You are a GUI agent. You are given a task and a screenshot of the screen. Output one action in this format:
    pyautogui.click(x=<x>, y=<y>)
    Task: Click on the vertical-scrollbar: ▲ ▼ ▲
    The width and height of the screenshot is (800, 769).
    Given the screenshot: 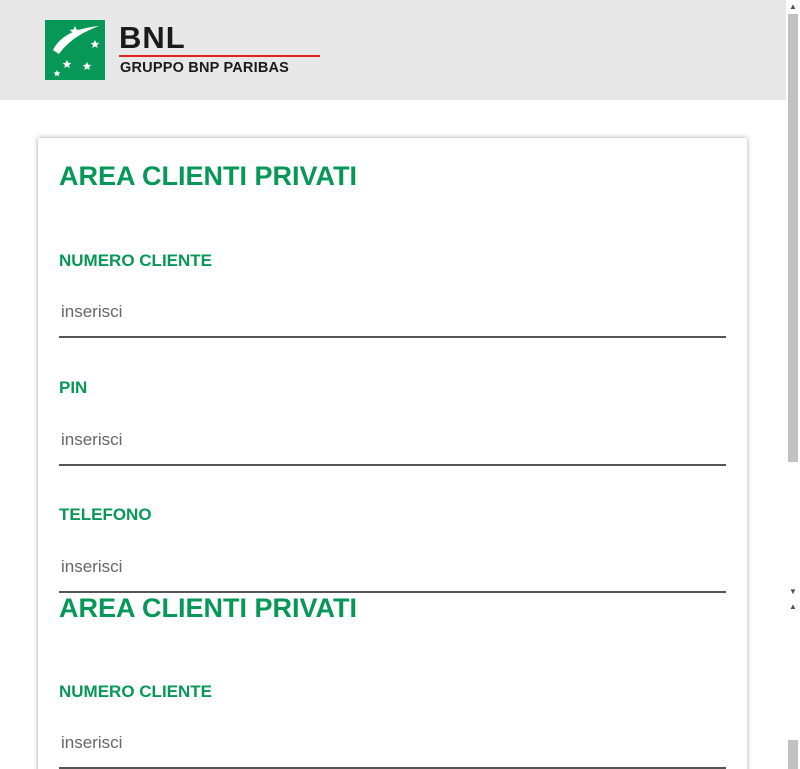 What is the action you would take?
    pyautogui.click(x=793, y=384)
    